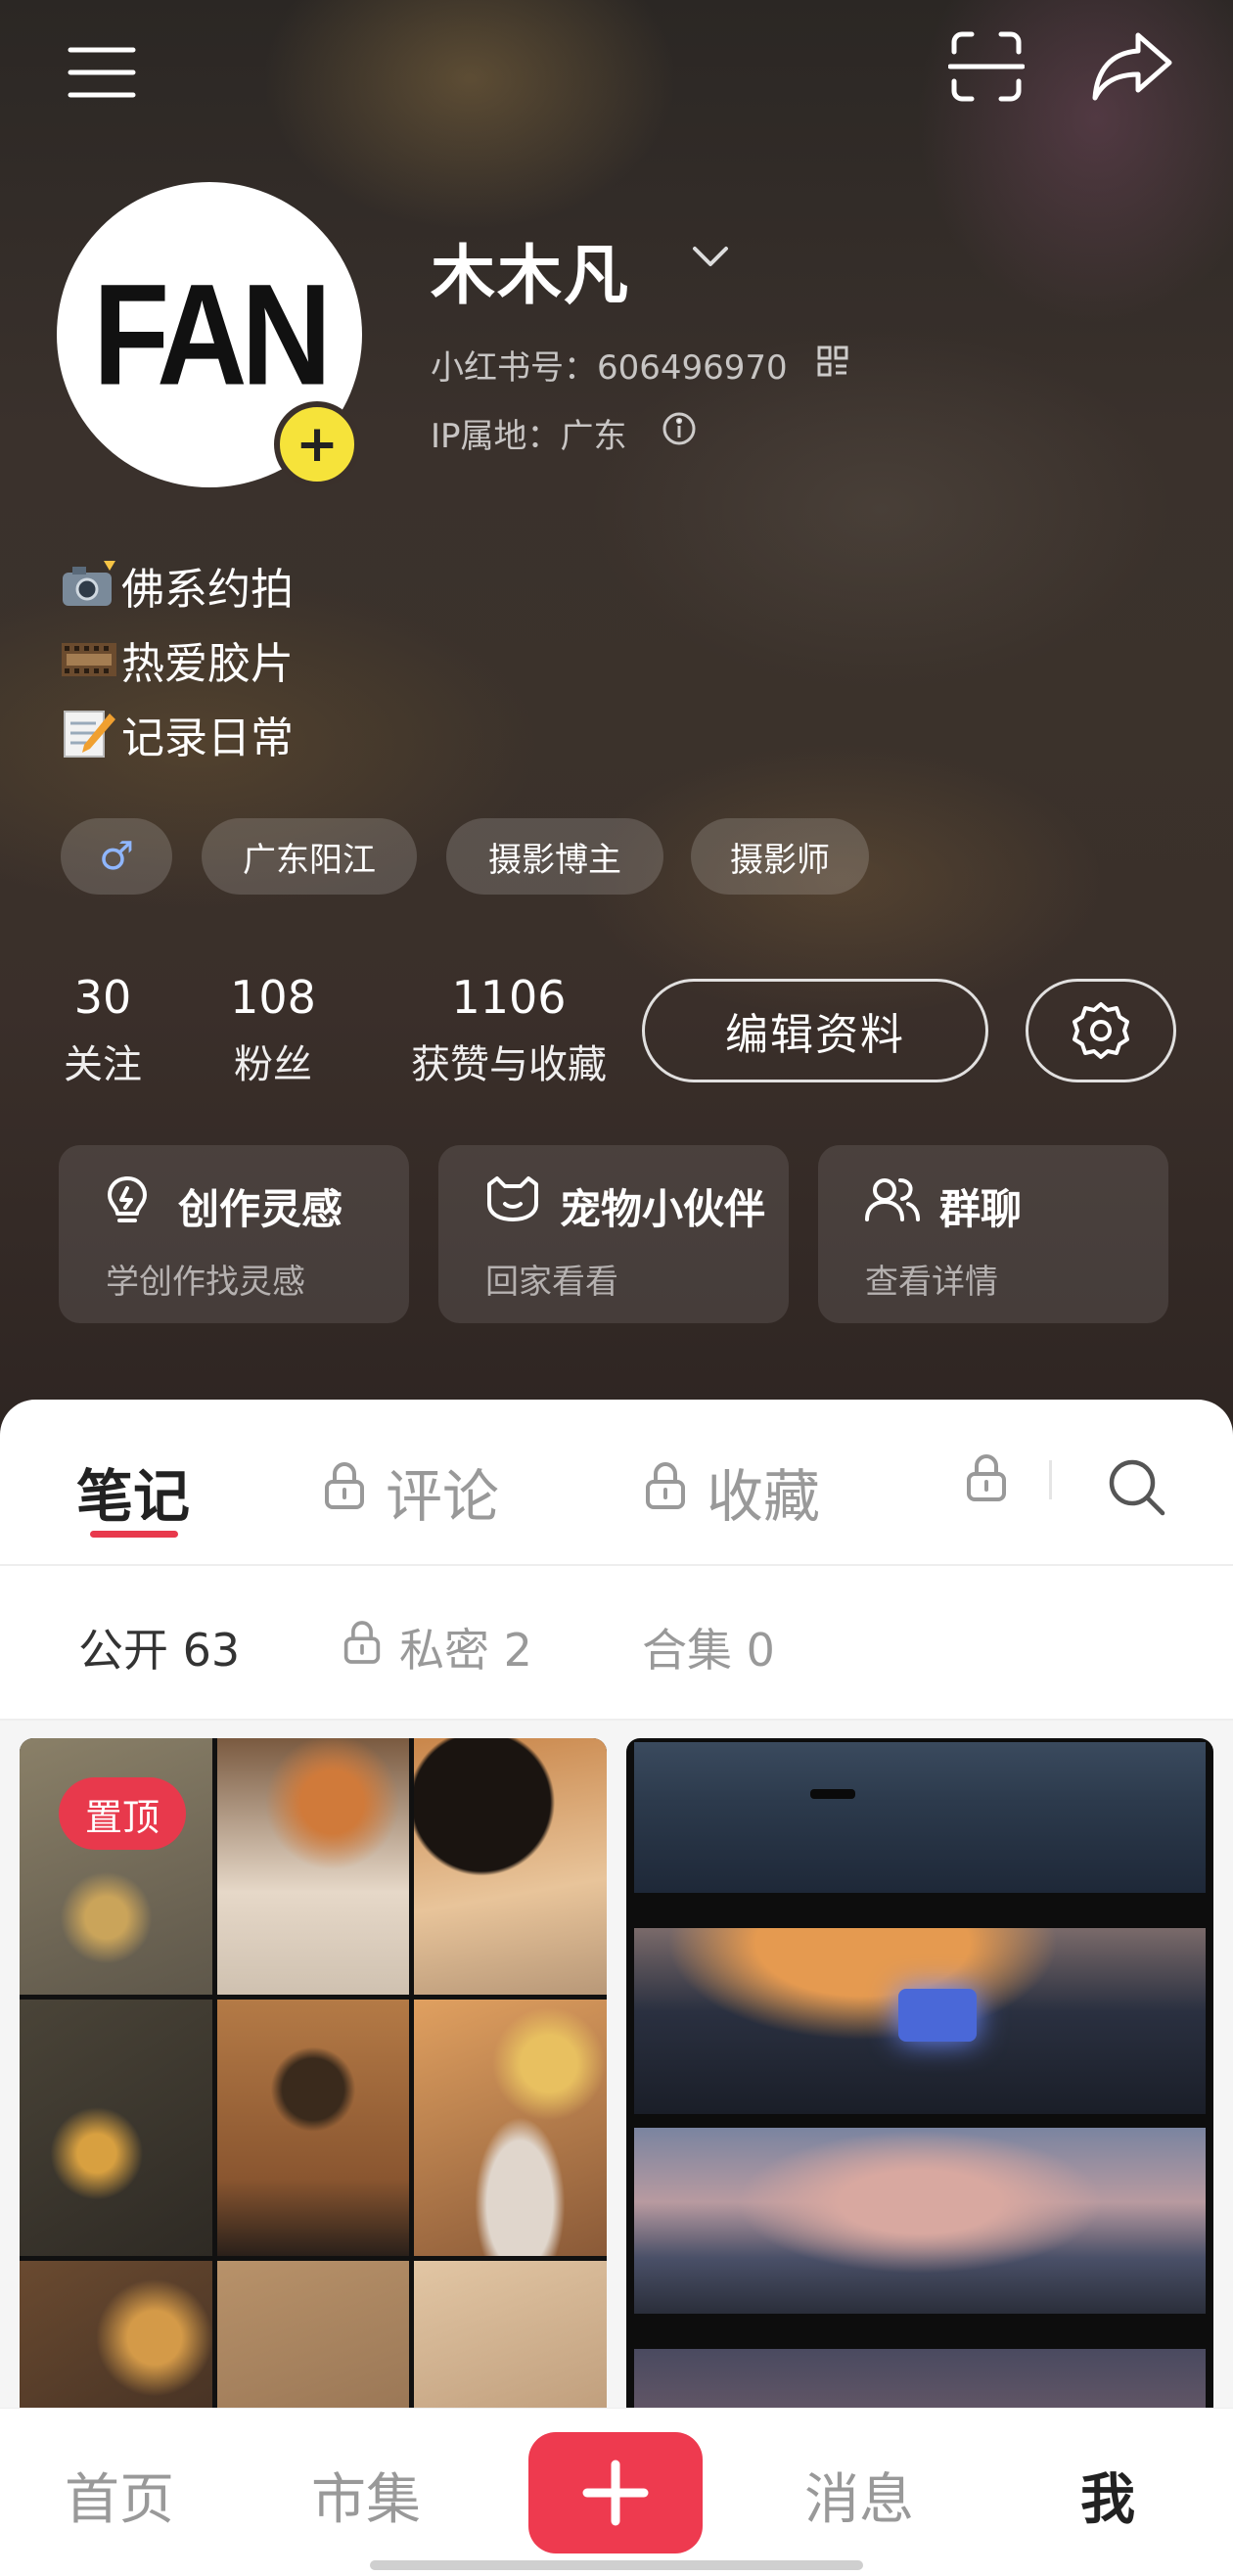 The image size is (1233, 2576). I want to click on nav-home: 首页, so click(119, 2496).